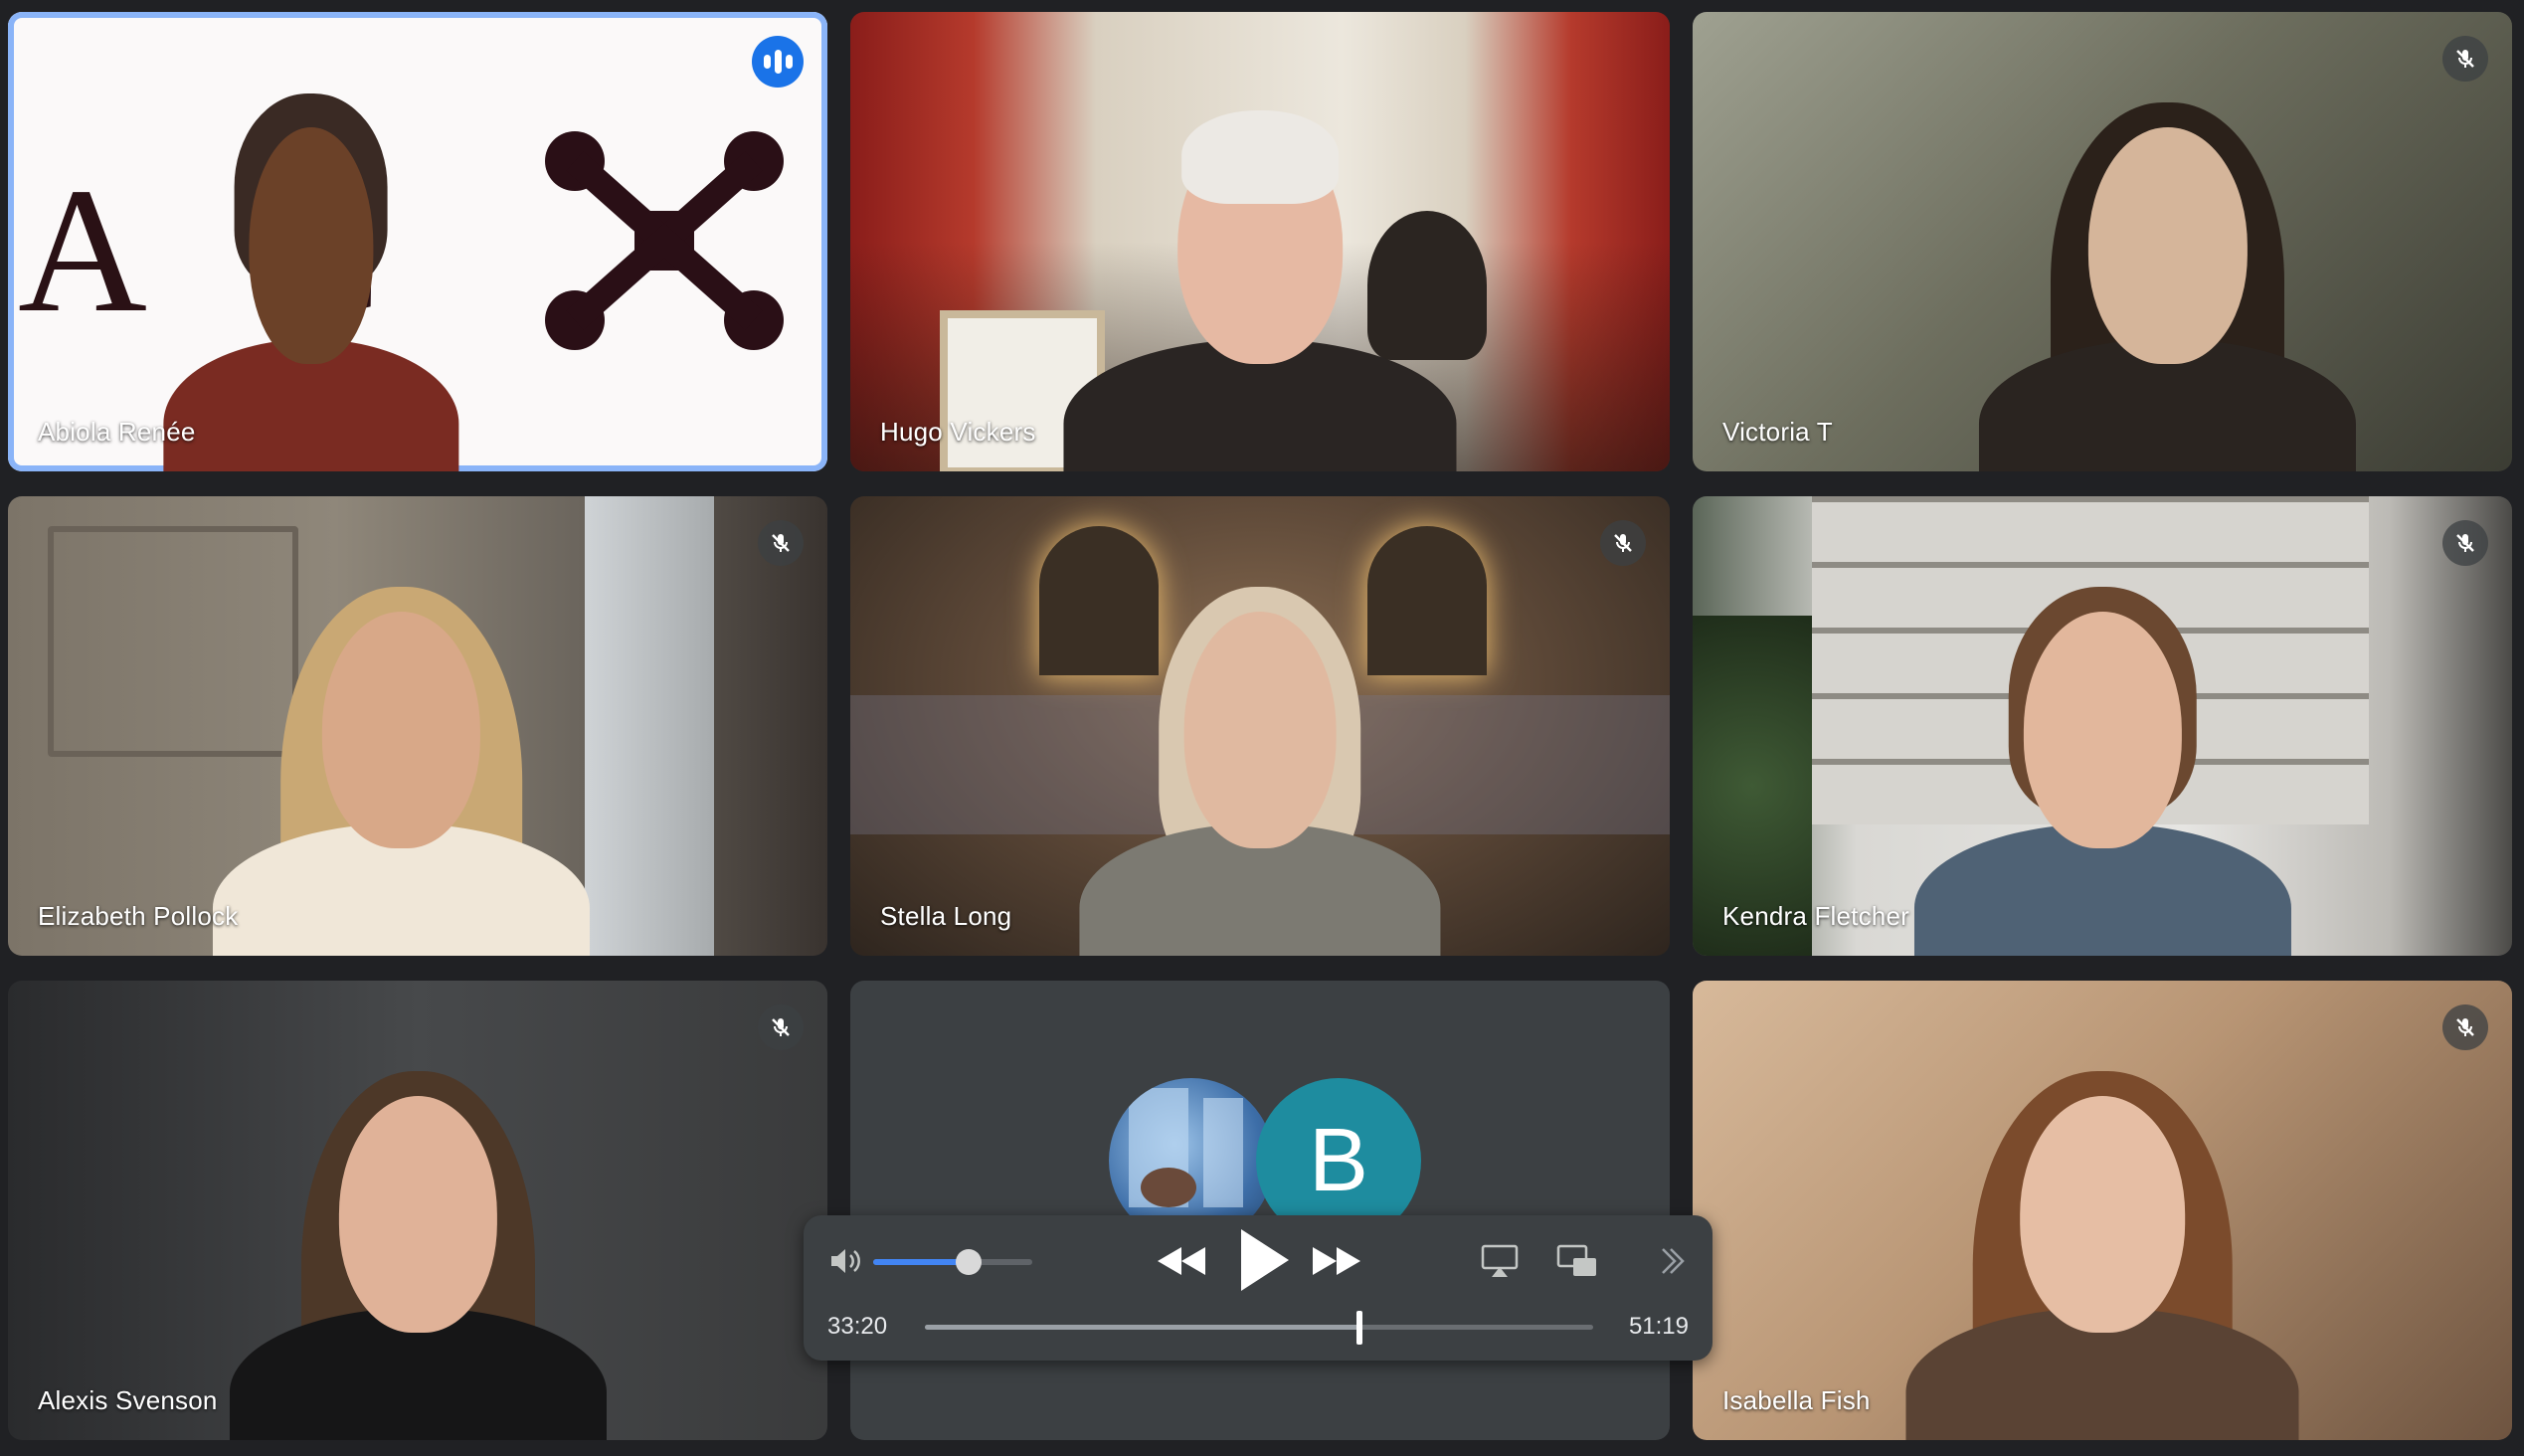  I want to click on participant-name: Kendra Fletcher, so click(1816, 916).